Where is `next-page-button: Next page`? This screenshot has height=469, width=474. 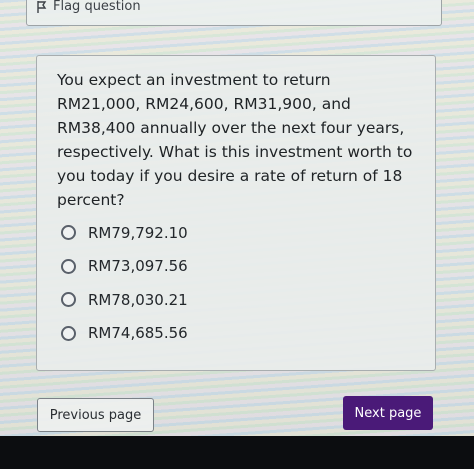
next-page-button: Next page is located at coordinates (388, 413).